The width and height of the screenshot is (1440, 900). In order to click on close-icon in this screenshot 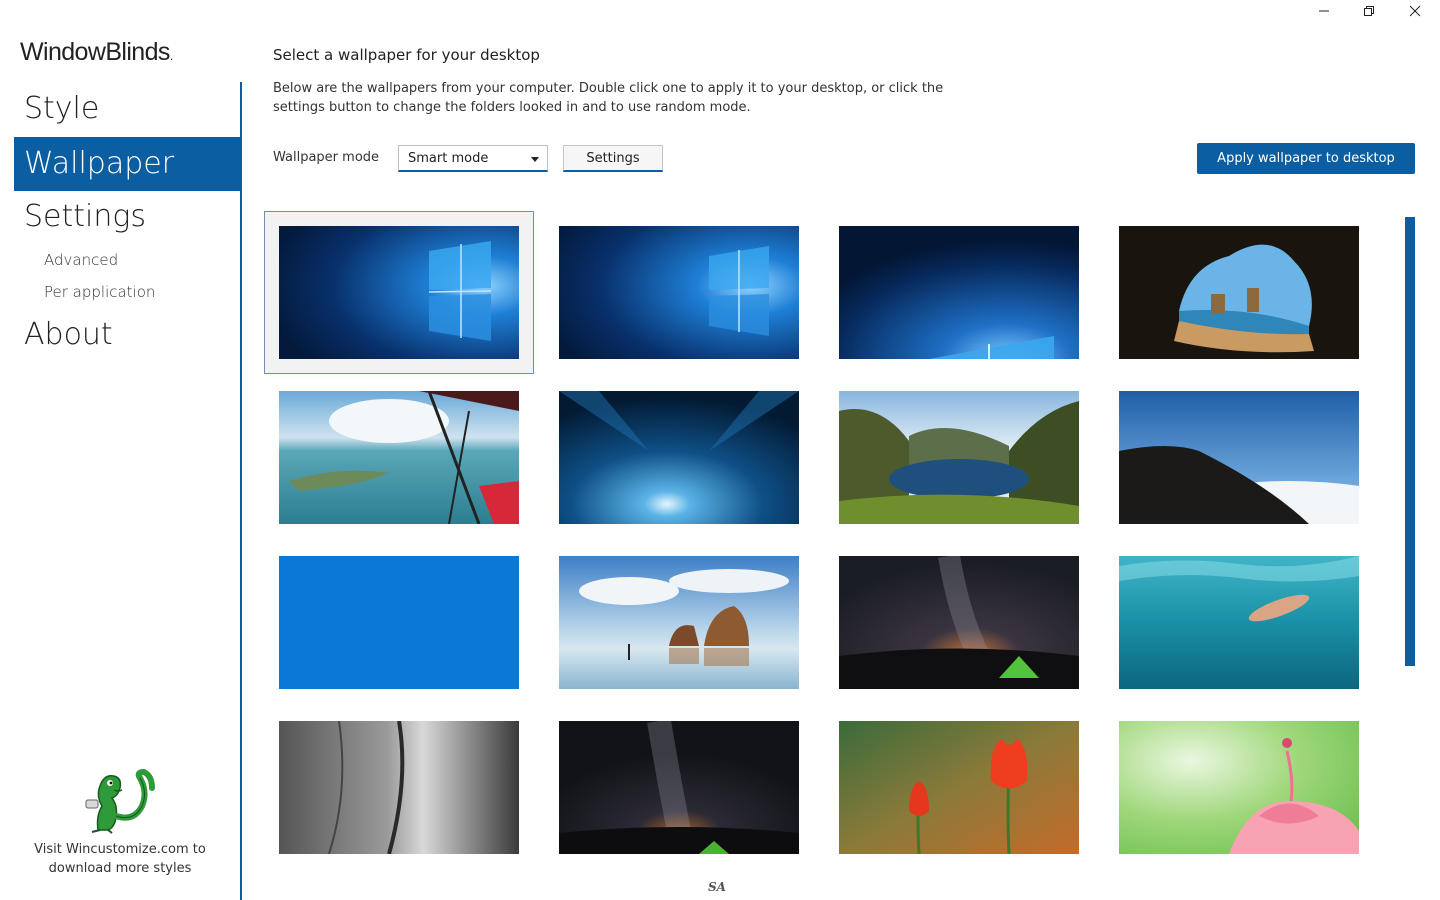, I will do `click(1415, 11)`.